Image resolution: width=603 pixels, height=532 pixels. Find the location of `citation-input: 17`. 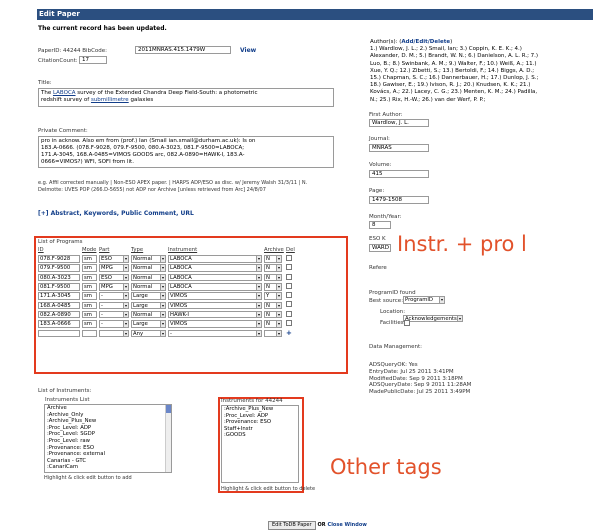

citation-input: 17 is located at coordinates (93, 60).